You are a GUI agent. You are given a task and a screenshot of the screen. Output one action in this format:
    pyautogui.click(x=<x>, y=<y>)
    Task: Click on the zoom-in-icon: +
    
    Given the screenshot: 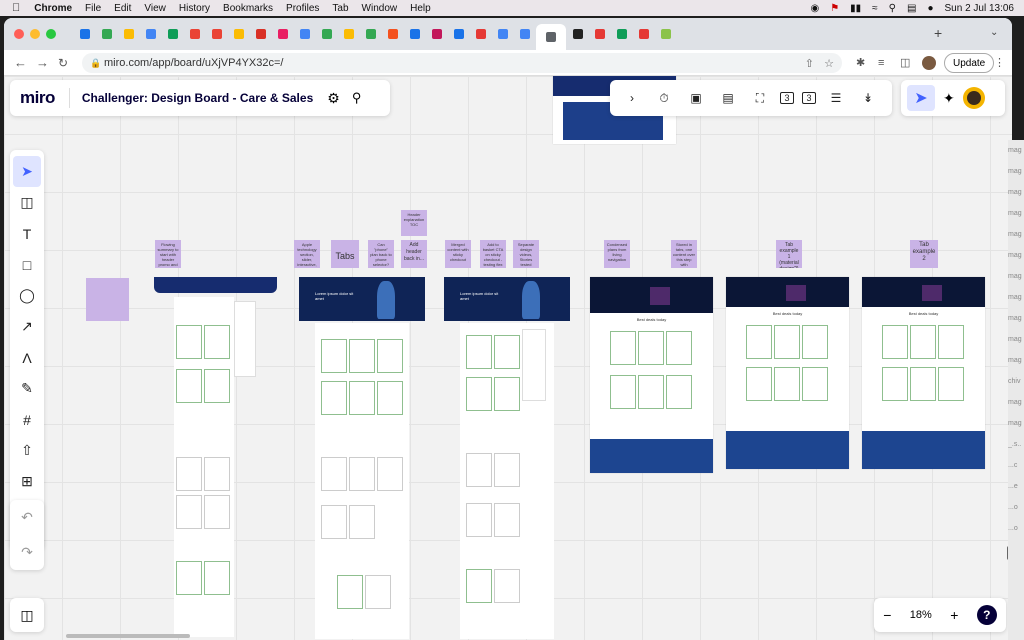 What is the action you would take?
    pyautogui.click(x=954, y=615)
    